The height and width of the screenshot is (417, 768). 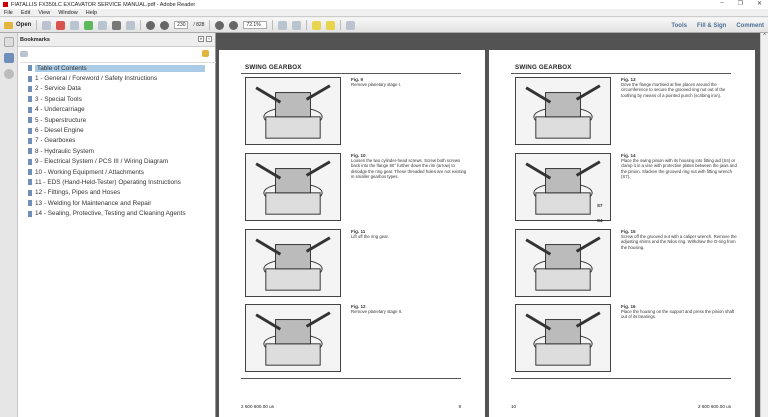 I want to click on zoom-out-icon, so click(x=220, y=25).